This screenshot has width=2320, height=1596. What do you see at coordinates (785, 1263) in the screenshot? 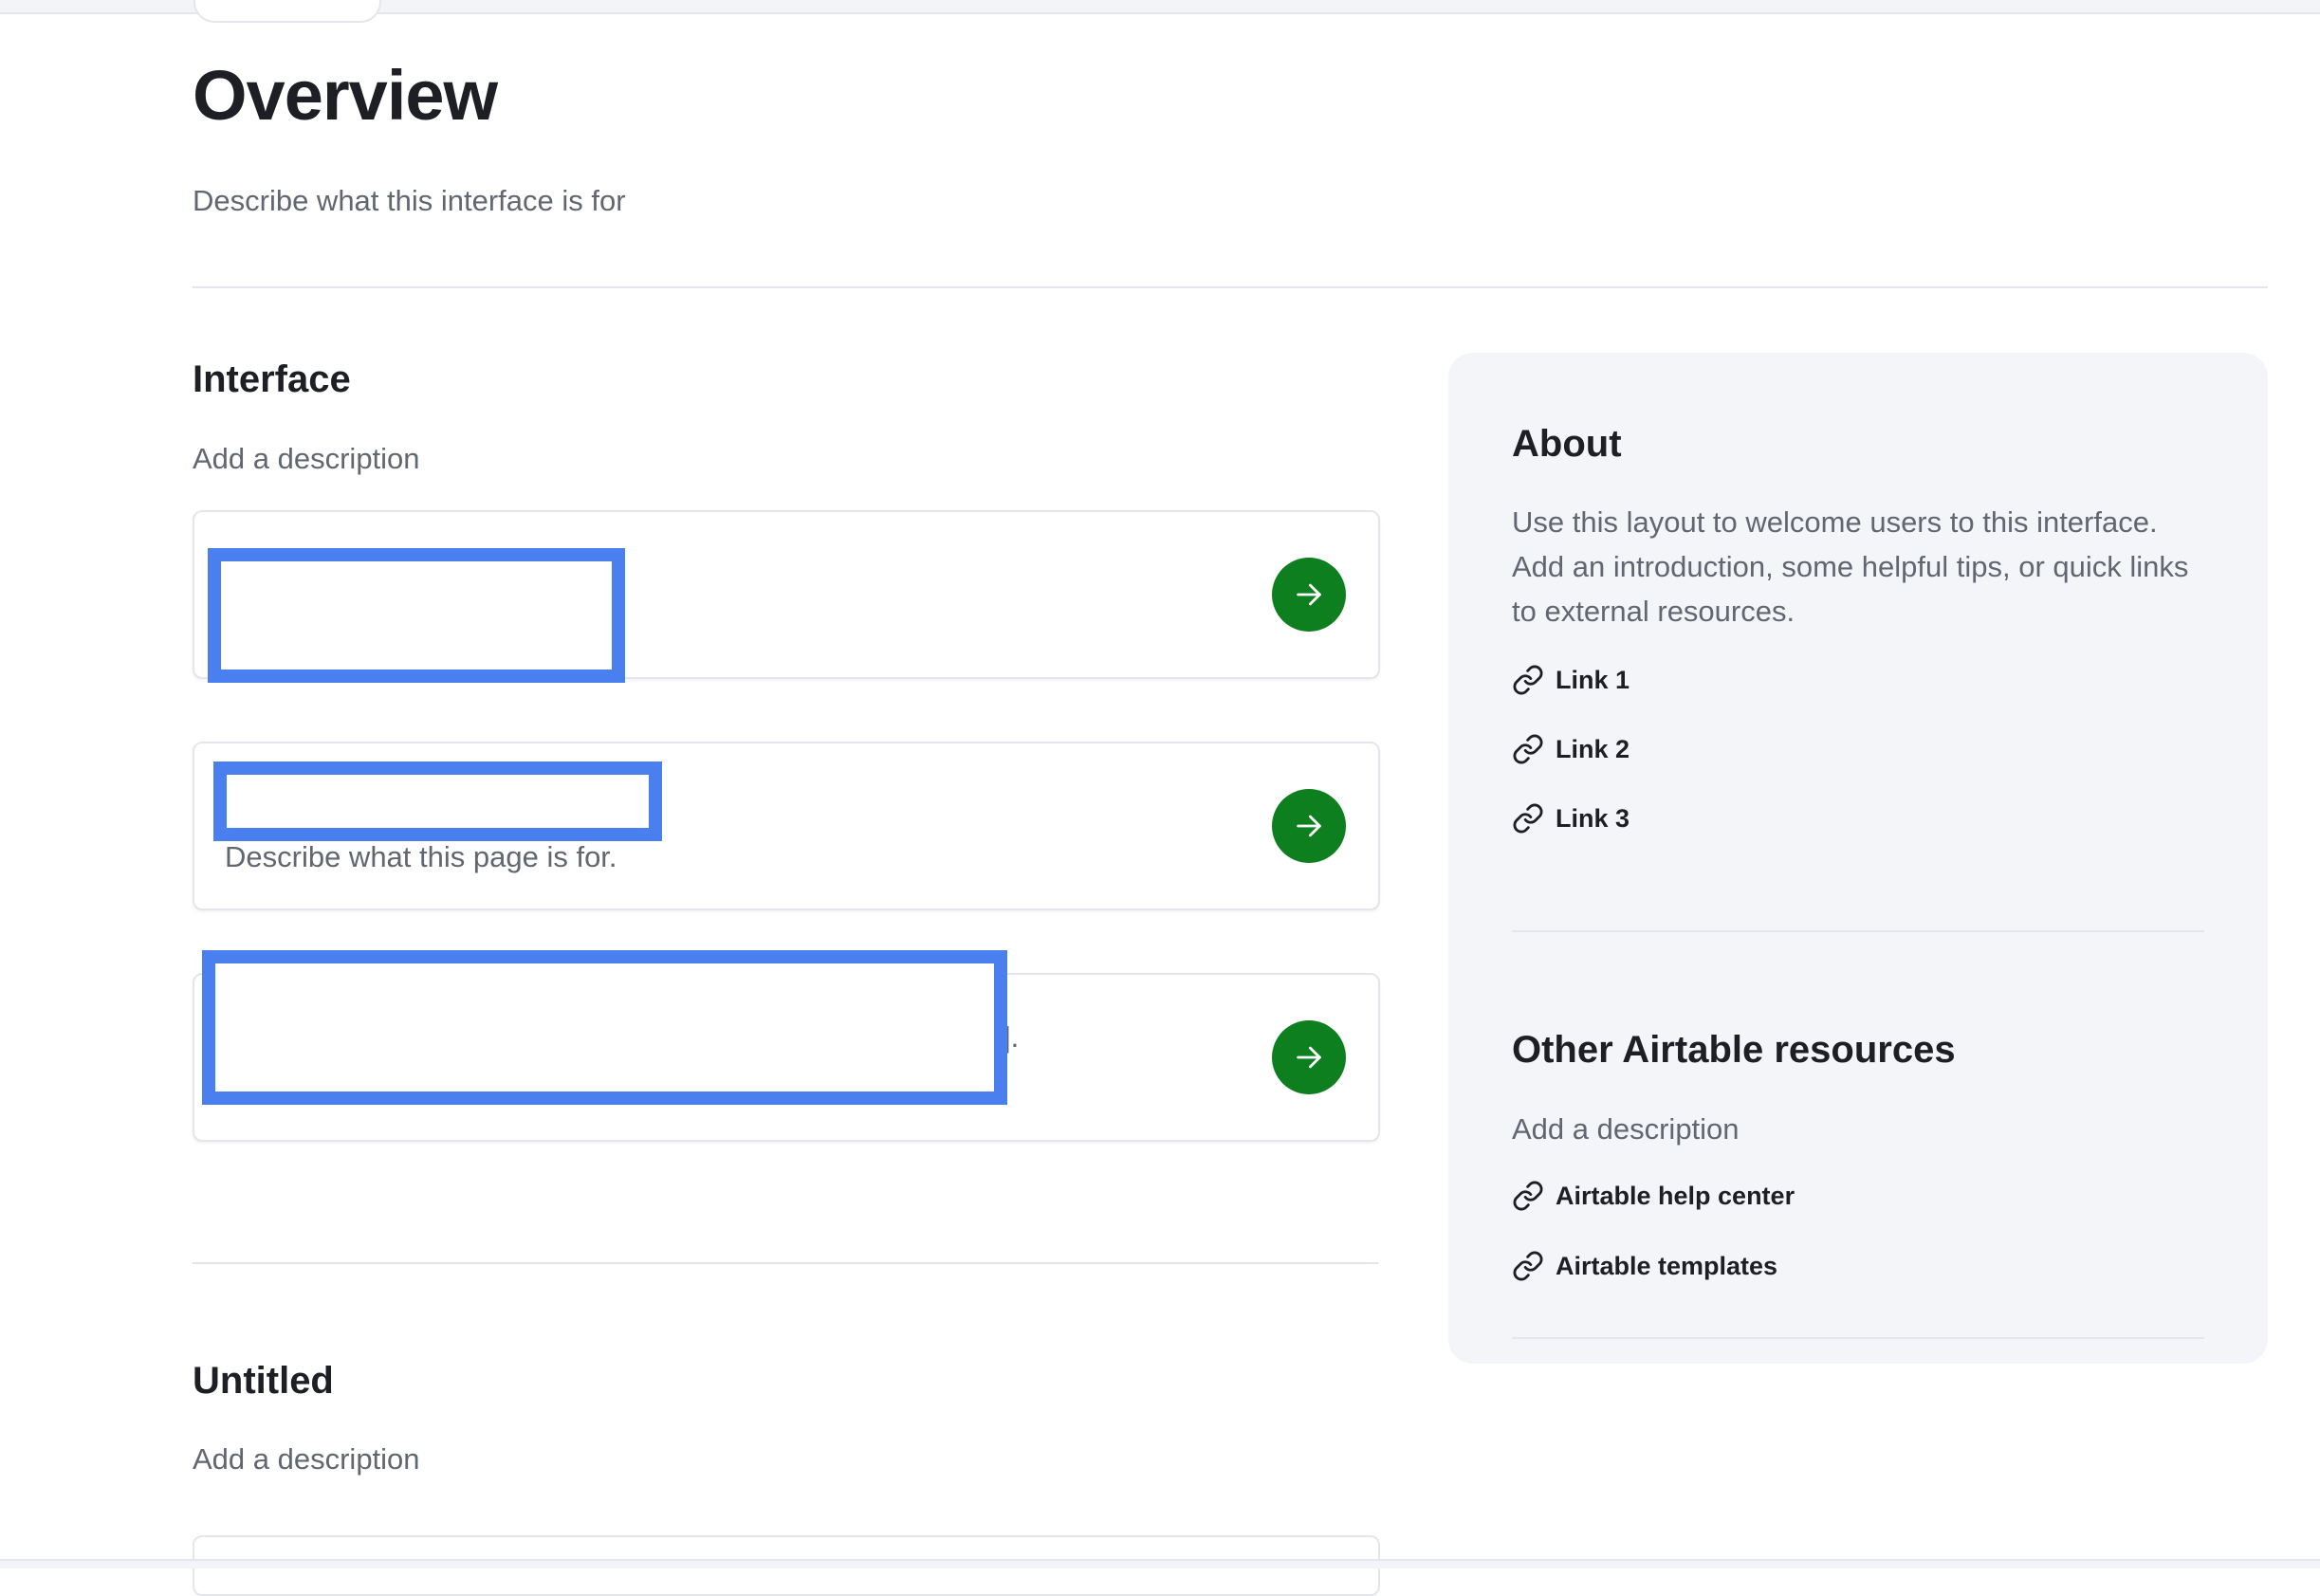
I see `section-divider` at bounding box center [785, 1263].